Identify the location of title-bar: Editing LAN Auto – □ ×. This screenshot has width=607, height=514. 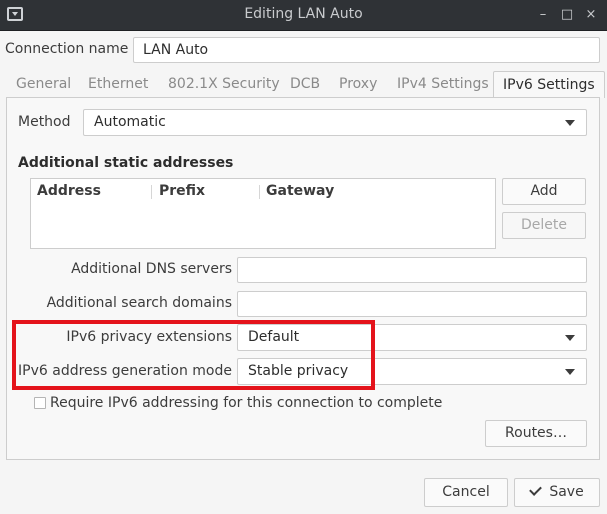
(303, 15).